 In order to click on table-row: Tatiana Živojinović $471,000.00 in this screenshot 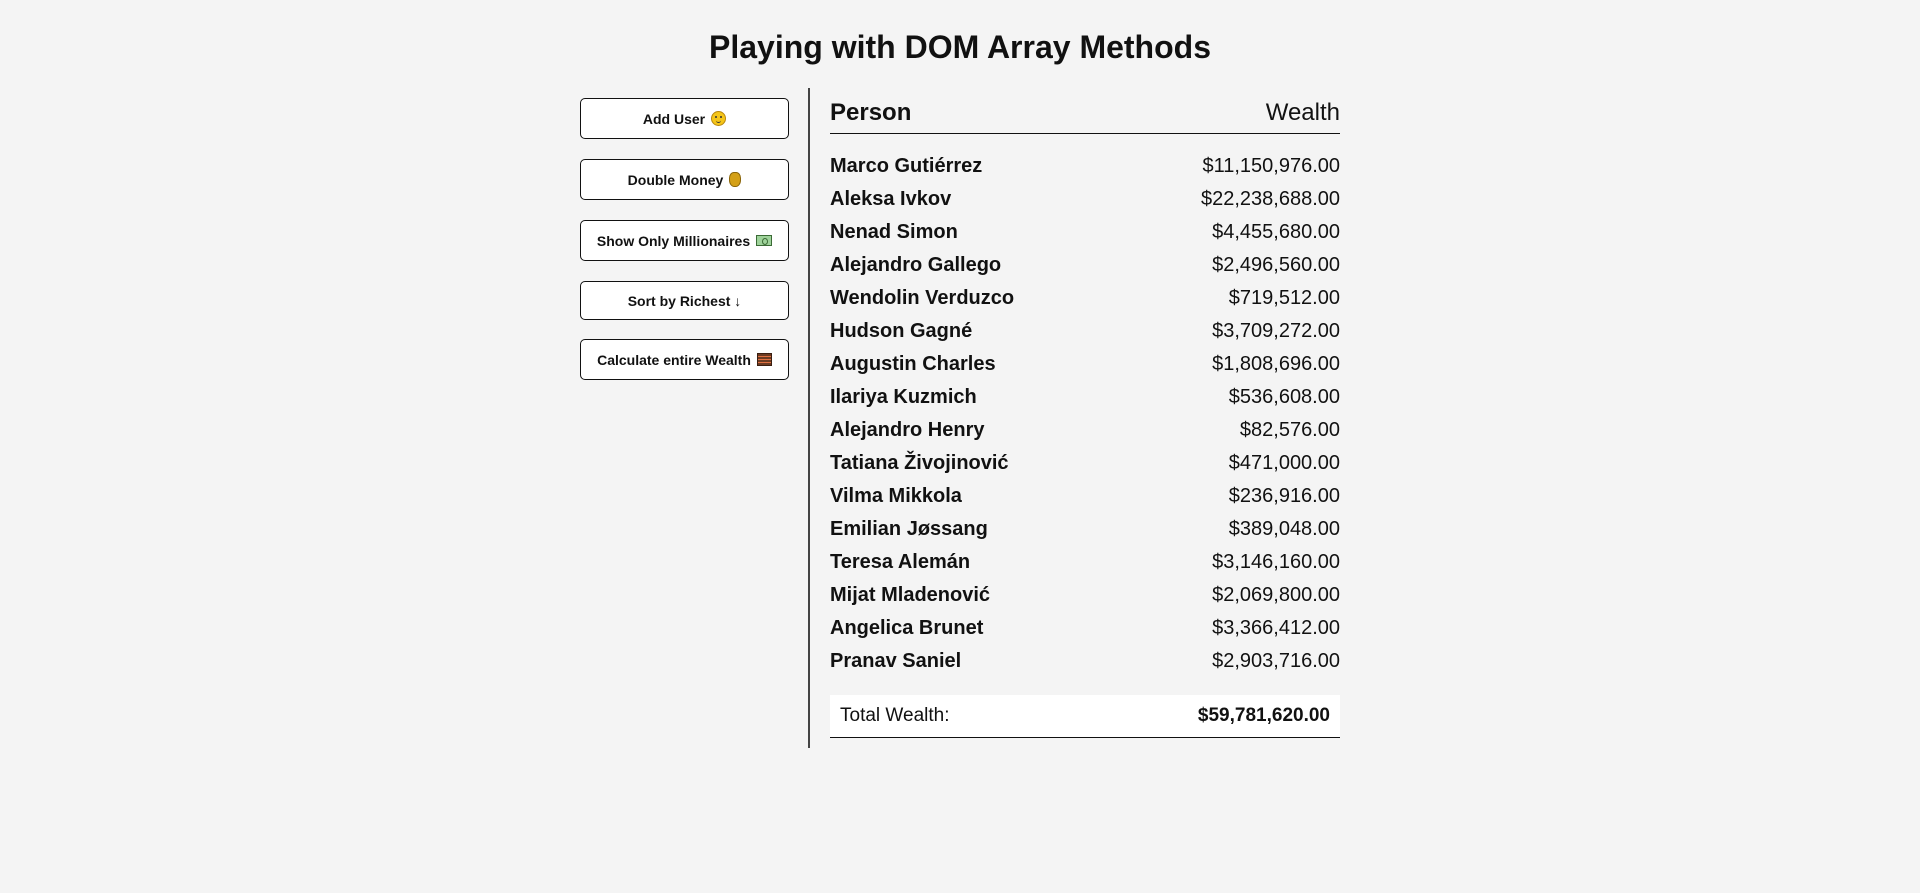, I will do `click(1085, 463)`.